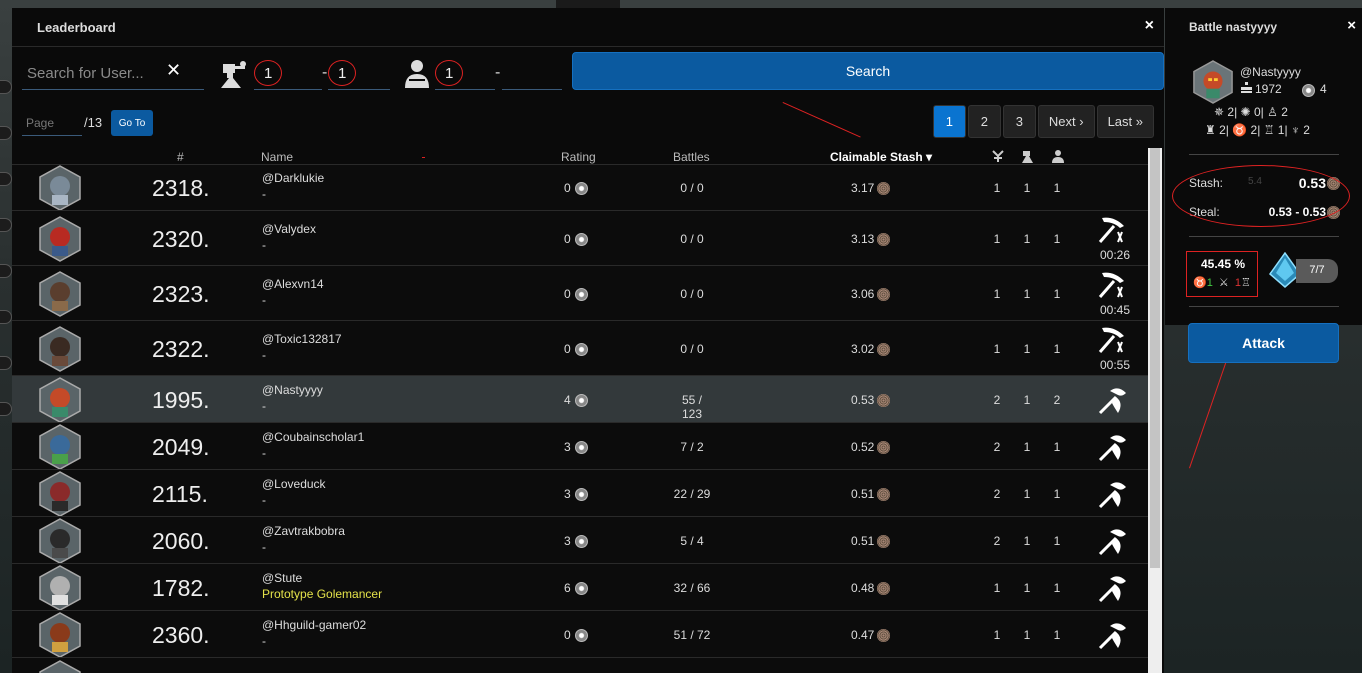 This screenshot has height=673, width=1362. I want to click on worker-min-field: 1, so click(465, 74).